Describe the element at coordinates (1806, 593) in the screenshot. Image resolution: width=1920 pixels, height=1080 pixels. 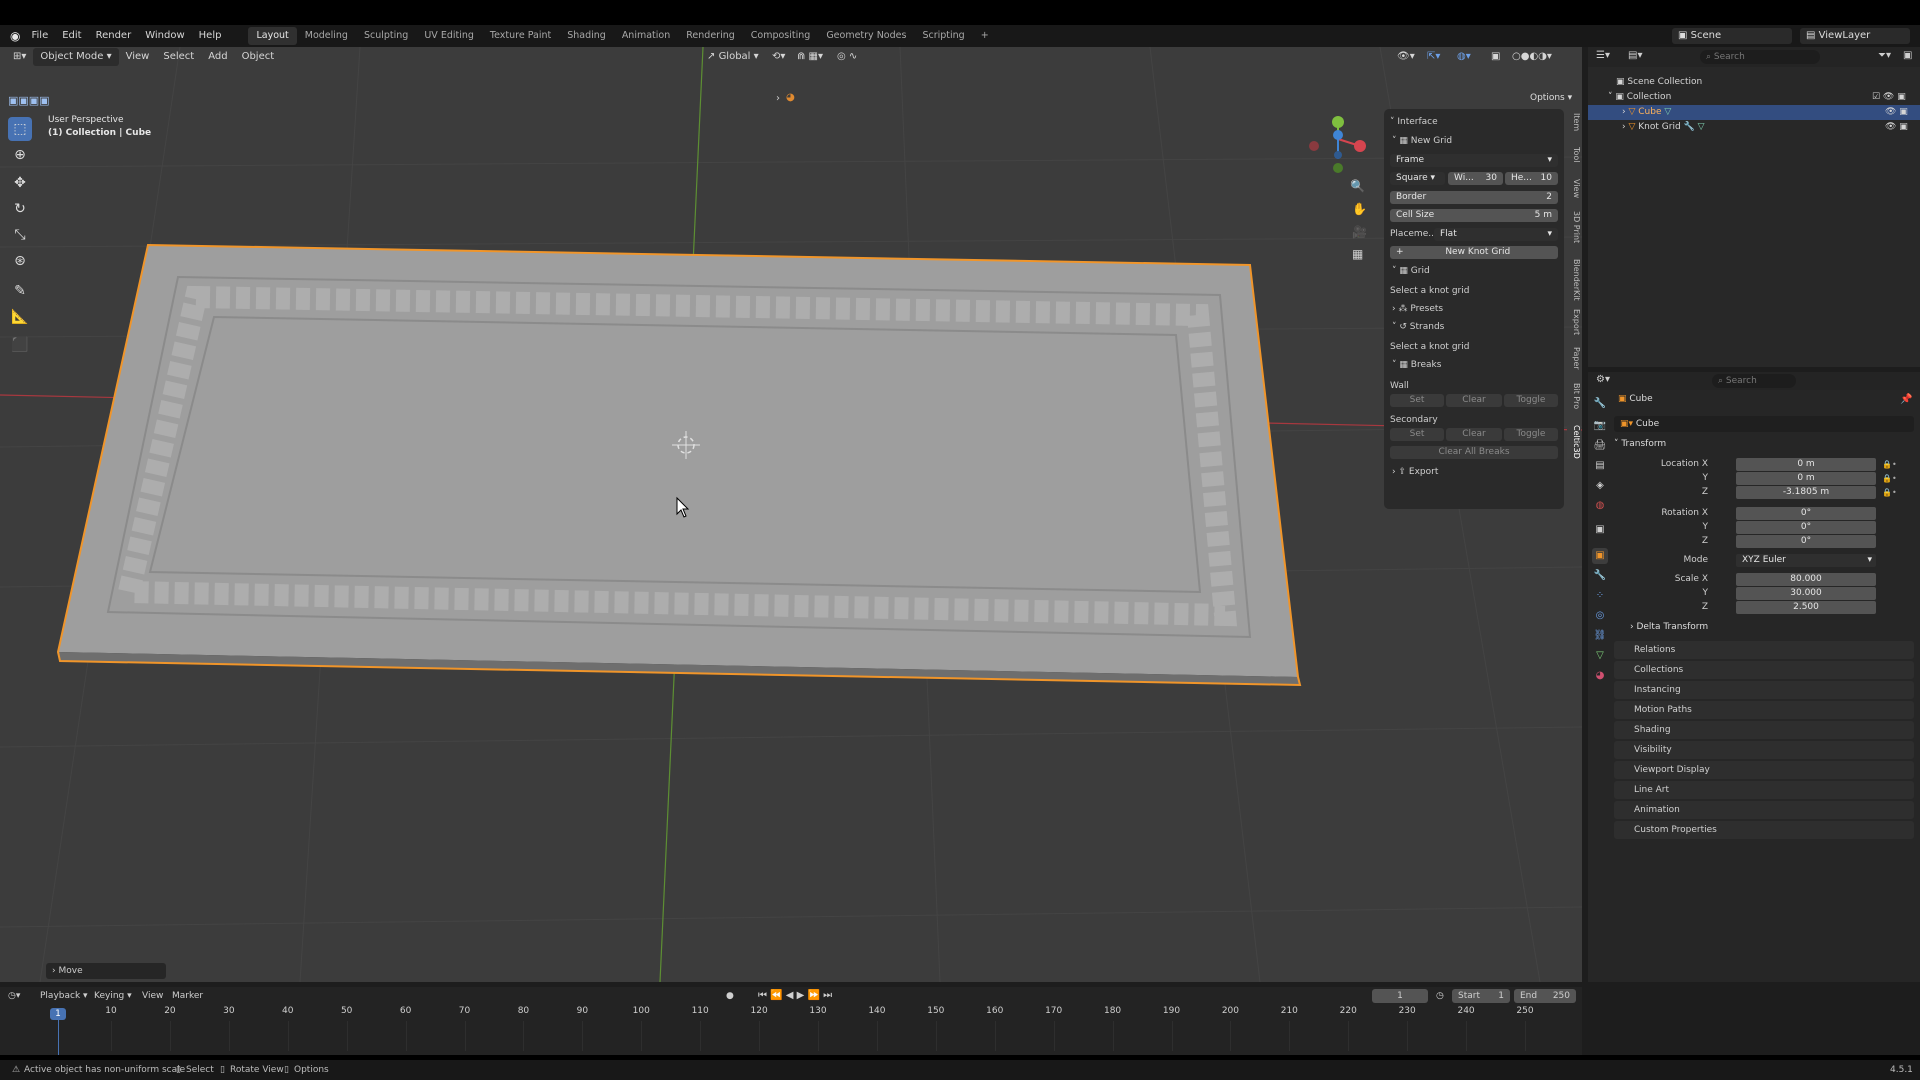
I see `scale-y-field: 30.000` at that location.